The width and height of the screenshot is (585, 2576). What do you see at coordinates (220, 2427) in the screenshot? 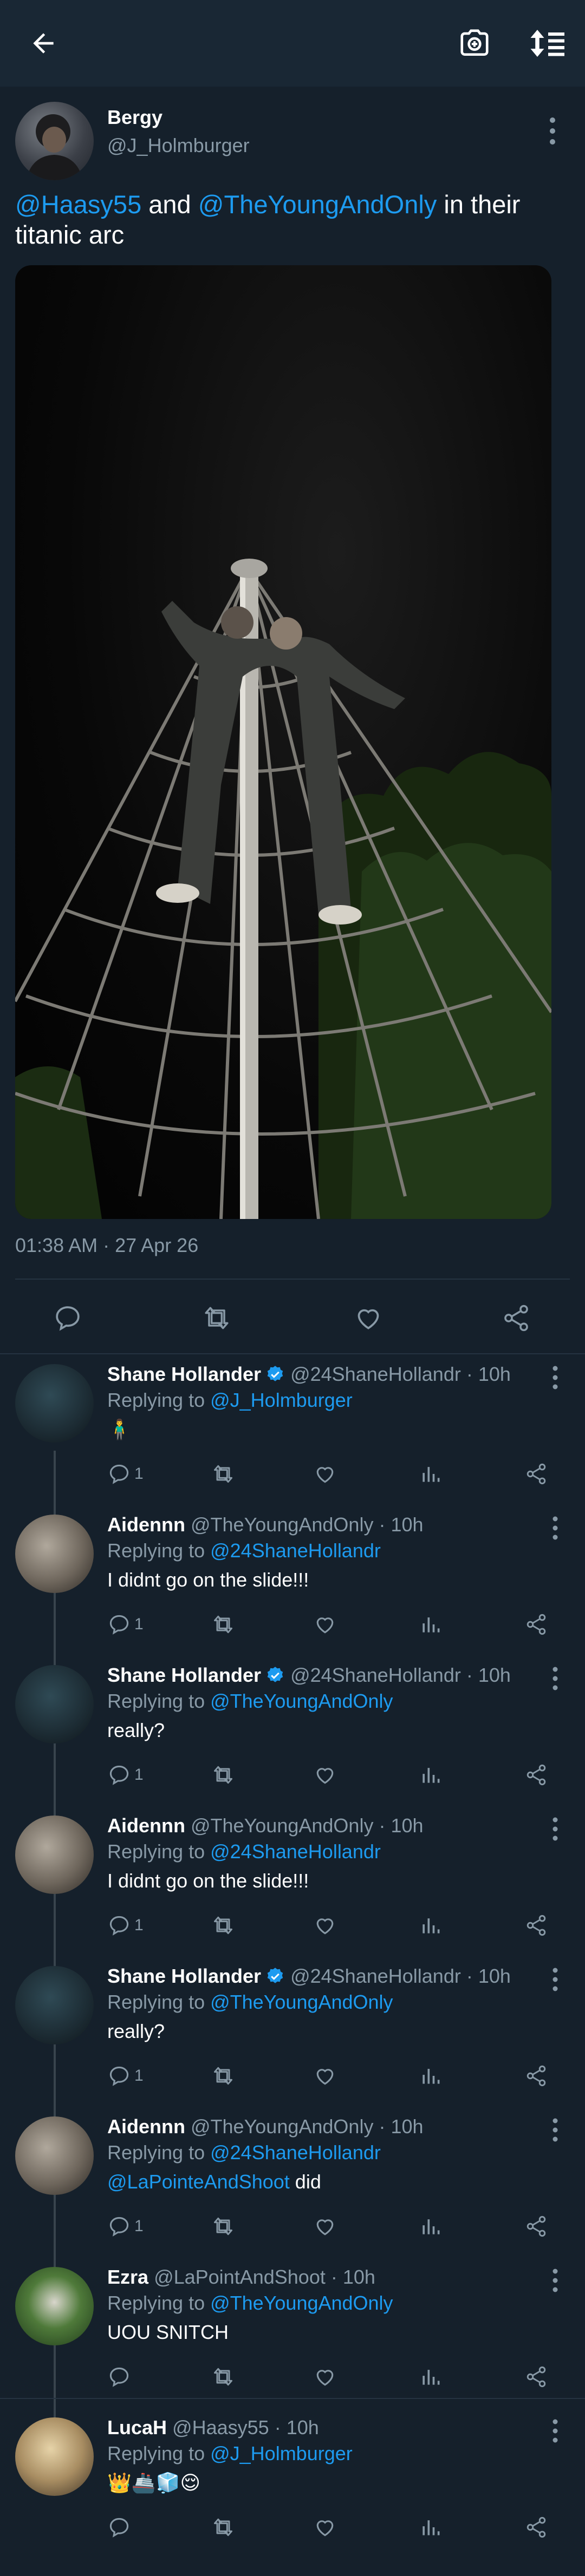
I see `author-handle: @Haasy55` at bounding box center [220, 2427].